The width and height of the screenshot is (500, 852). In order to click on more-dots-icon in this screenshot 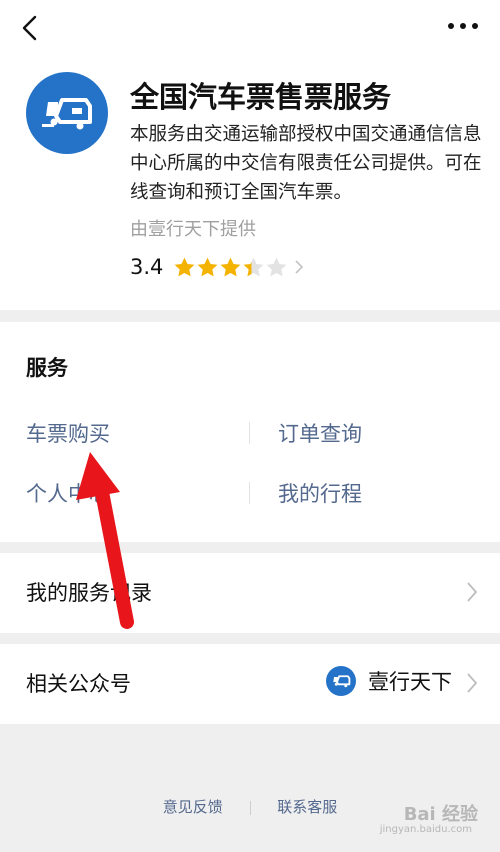, I will do `click(463, 26)`.